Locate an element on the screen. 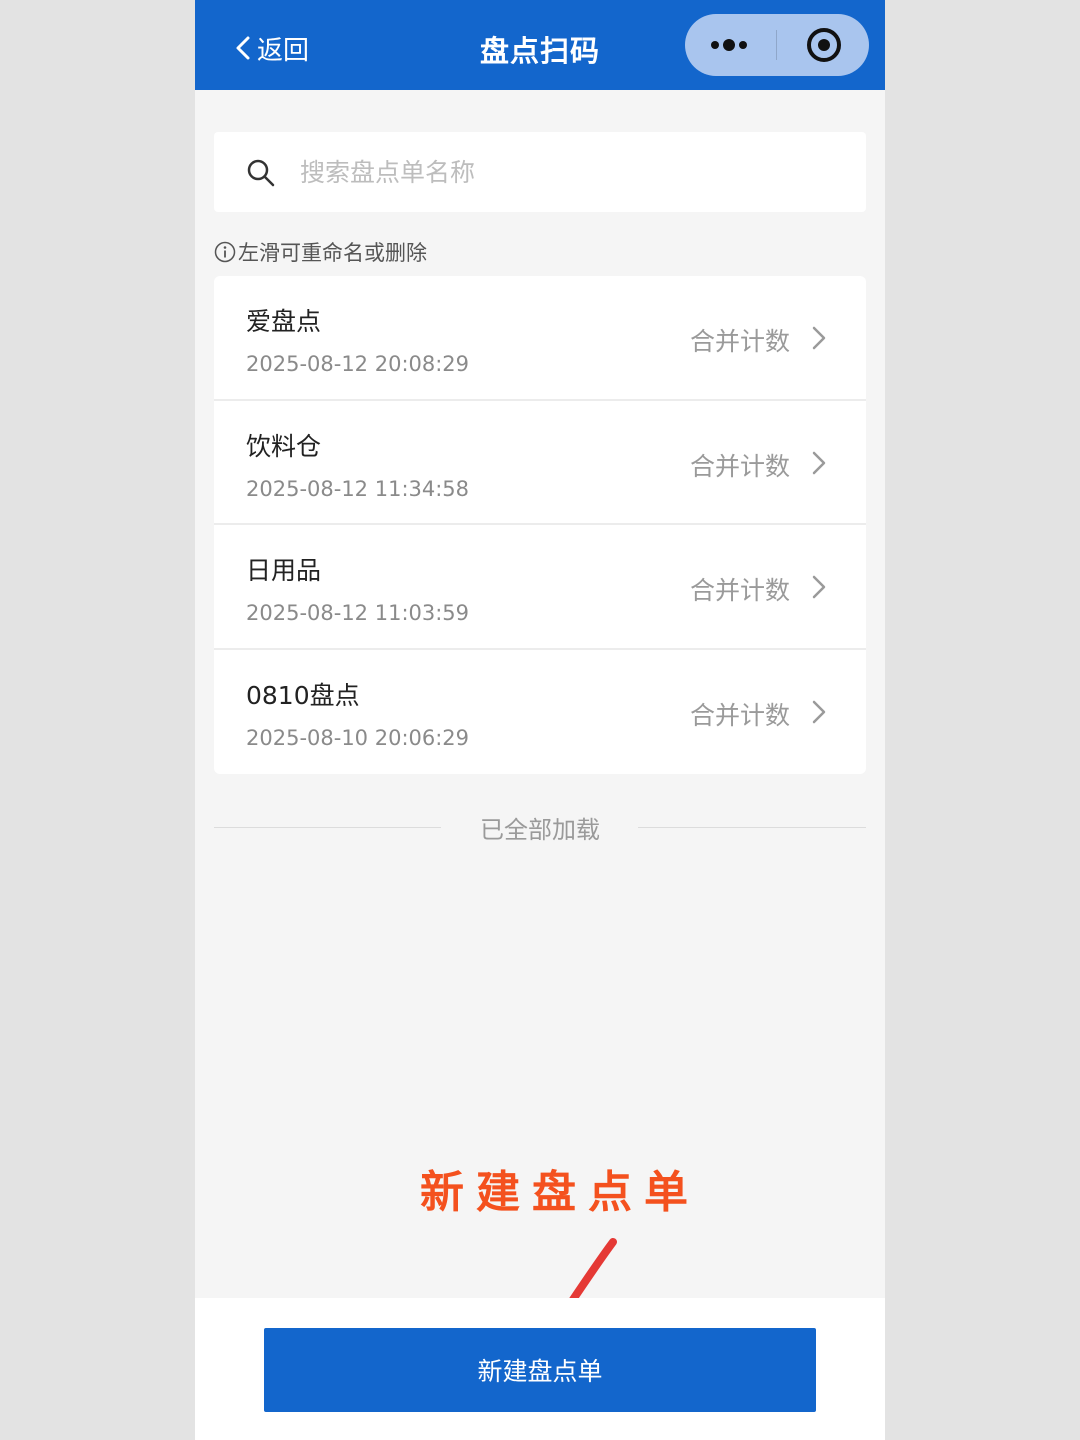  item-name: 日用品 is located at coordinates (284, 570).